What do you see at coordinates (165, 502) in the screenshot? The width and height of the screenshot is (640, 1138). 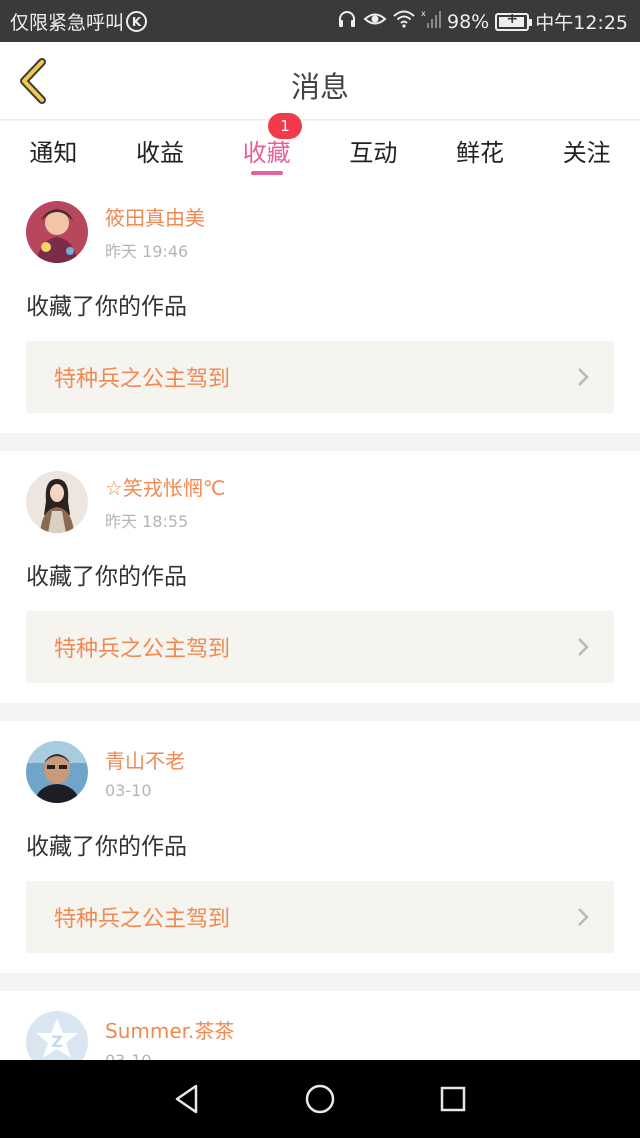 I see `user-meta: ☆笑戎怅惘℃ 昨天 18:55` at bounding box center [165, 502].